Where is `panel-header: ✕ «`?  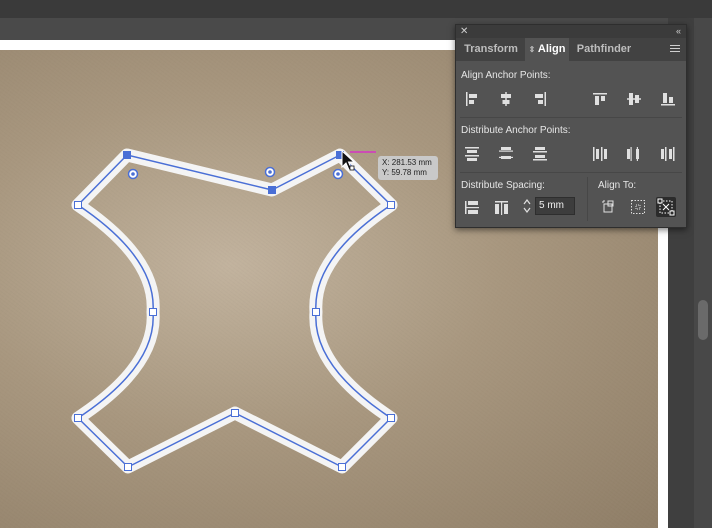
panel-header: ✕ « is located at coordinates (571, 31).